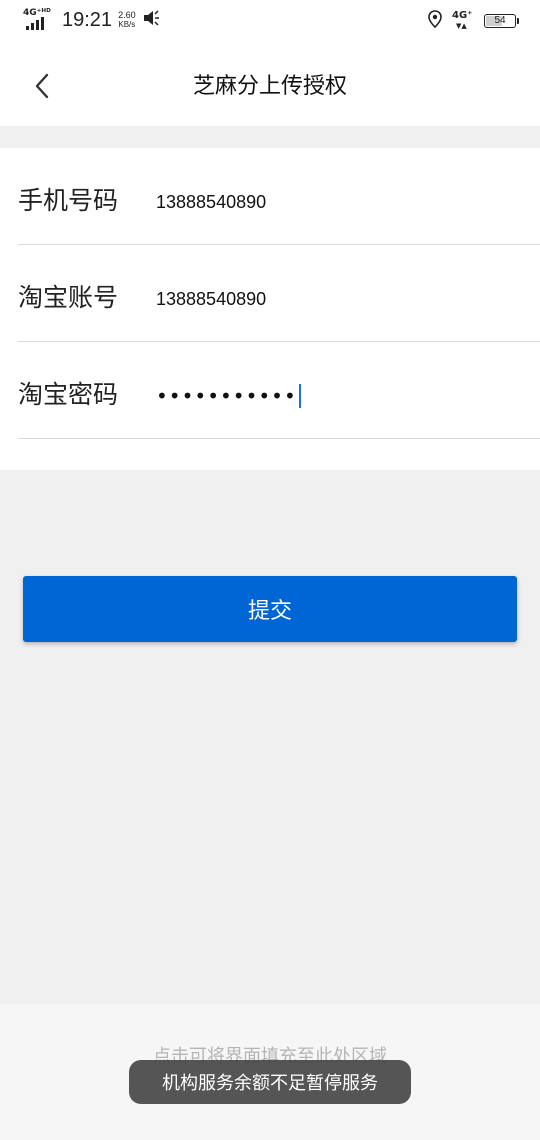  I want to click on submit-button: 提交, so click(270, 609).